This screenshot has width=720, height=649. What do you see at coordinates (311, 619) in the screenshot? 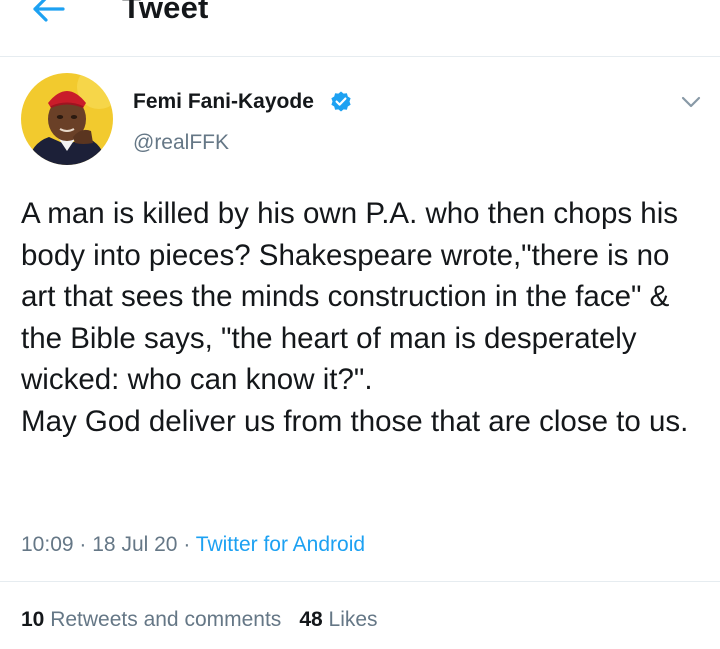
I see `likes-count: 48` at bounding box center [311, 619].